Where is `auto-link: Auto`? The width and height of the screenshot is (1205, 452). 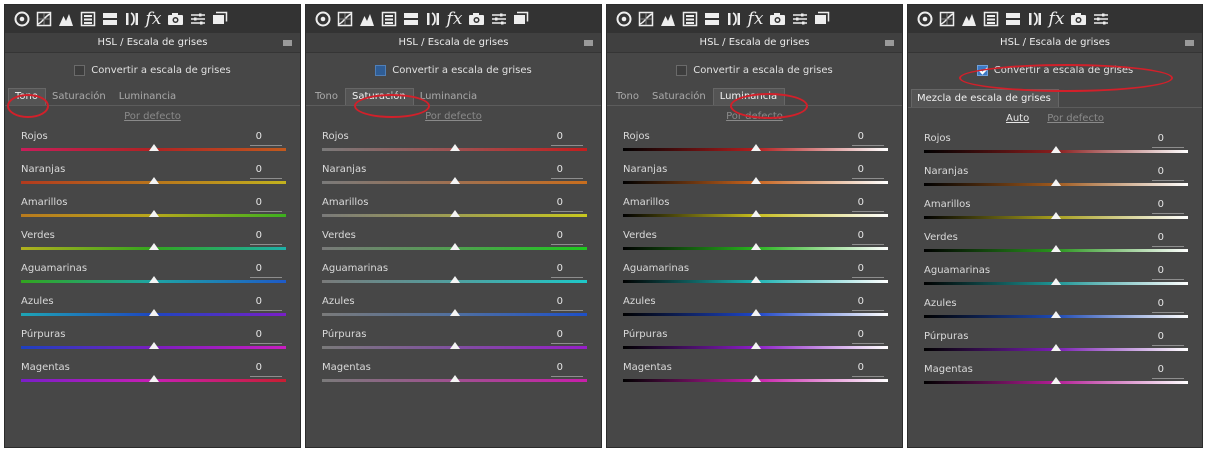 auto-link: Auto is located at coordinates (1017, 123).